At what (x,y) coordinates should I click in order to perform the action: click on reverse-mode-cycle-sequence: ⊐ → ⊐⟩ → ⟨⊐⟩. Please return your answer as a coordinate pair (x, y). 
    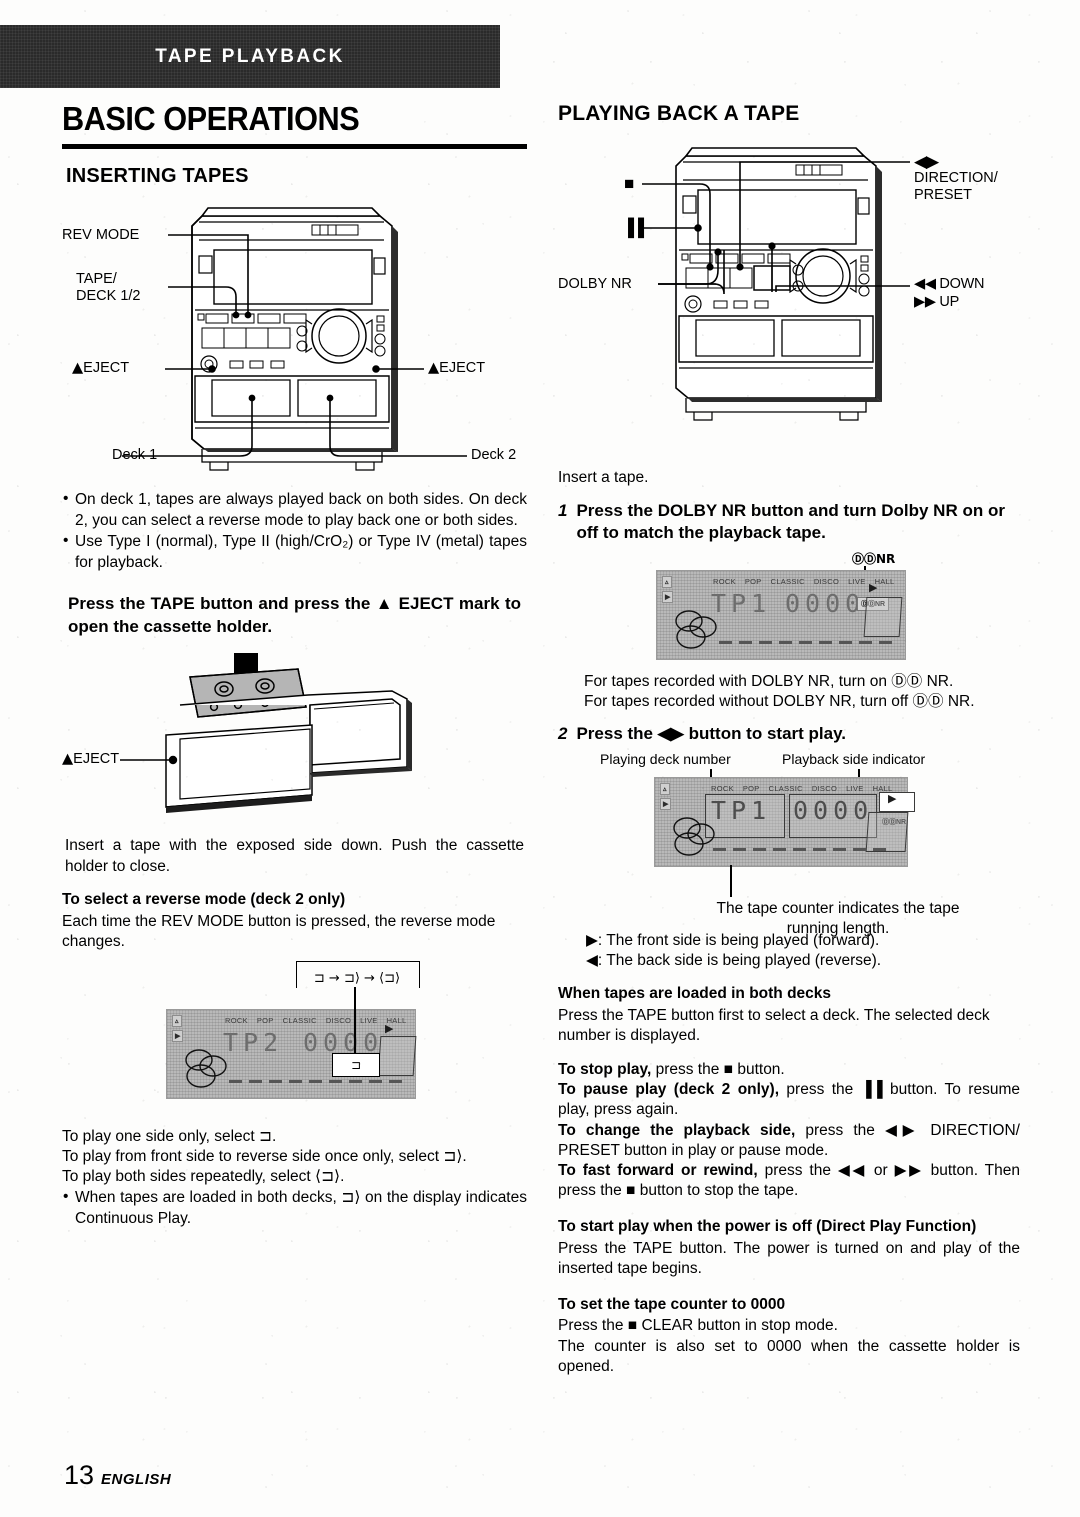
    Looking at the image, I should click on (357, 978).